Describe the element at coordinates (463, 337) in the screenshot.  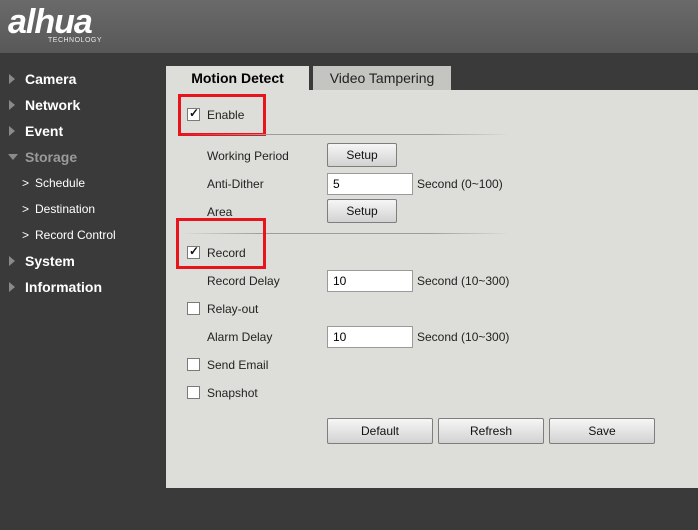
I see `alarm-delay-unit: Second (10~300)` at that location.